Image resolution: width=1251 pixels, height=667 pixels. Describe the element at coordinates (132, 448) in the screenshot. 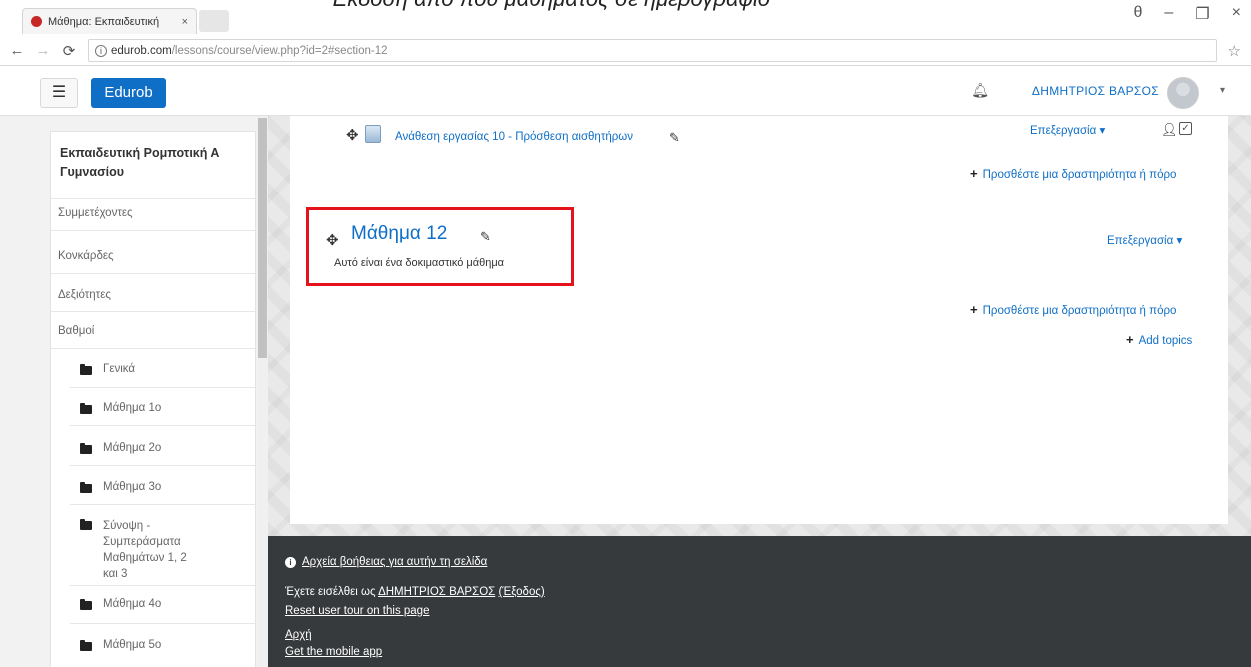

I see `sidebar-item-label: Μάθημα 2ο` at that location.